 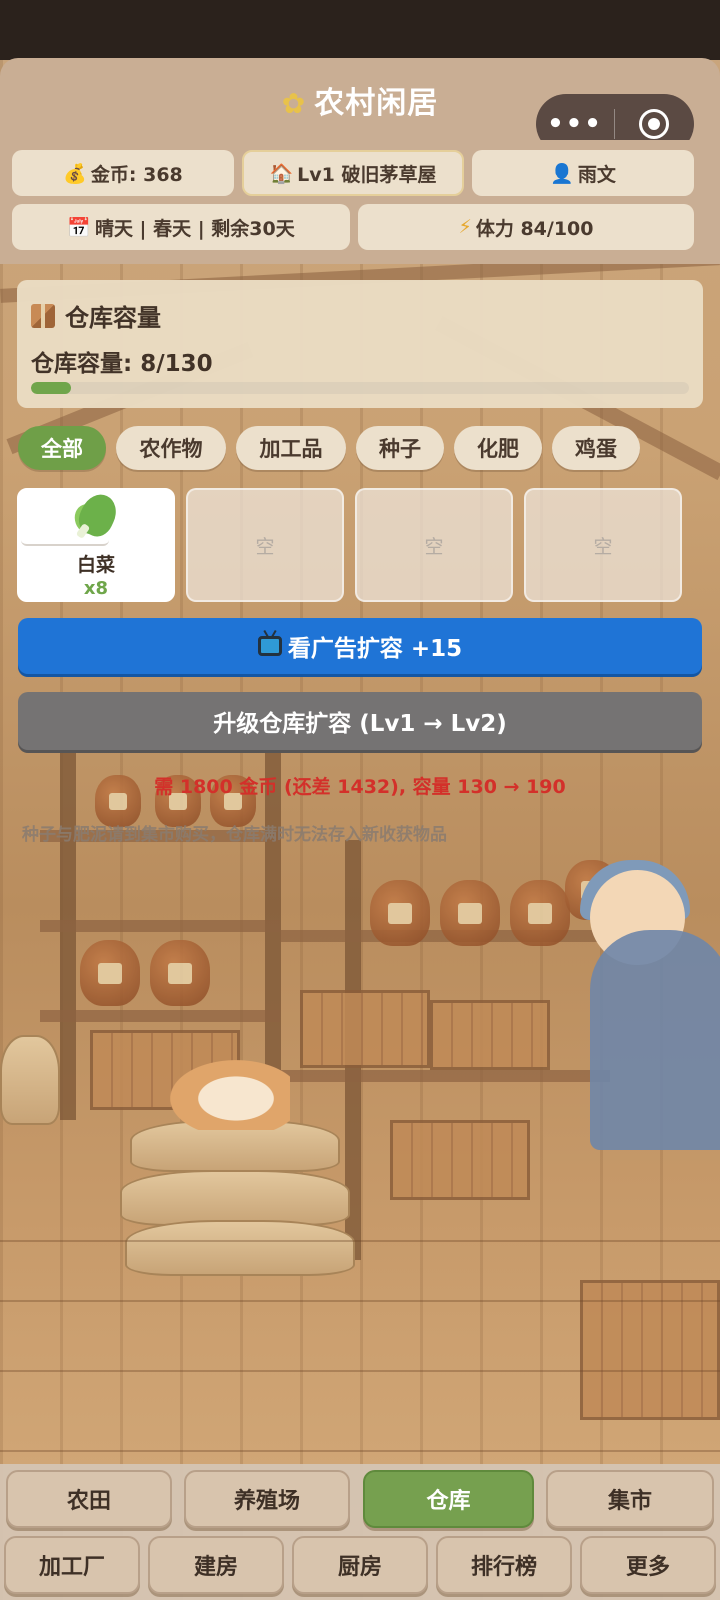 What do you see at coordinates (583, 173) in the screenshot?
I see `user-name-stat: 👤 雨文` at bounding box center [583, 173].